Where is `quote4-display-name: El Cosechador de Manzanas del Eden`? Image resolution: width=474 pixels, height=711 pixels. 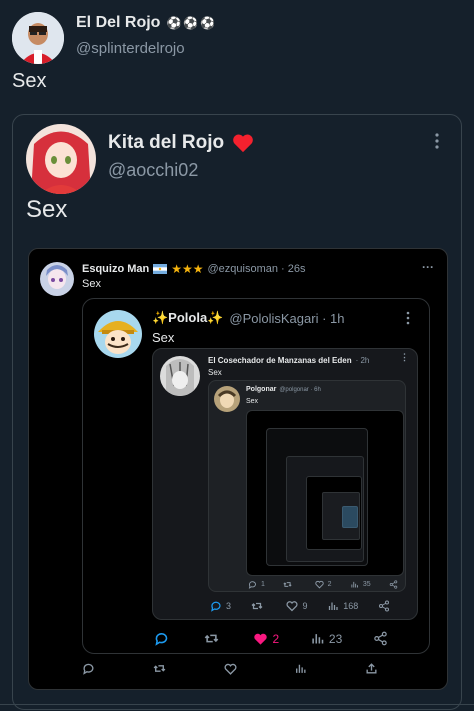
quote4-display-name: El Cosechador de Manzanas del Eden is located at coordinates (280, 360).